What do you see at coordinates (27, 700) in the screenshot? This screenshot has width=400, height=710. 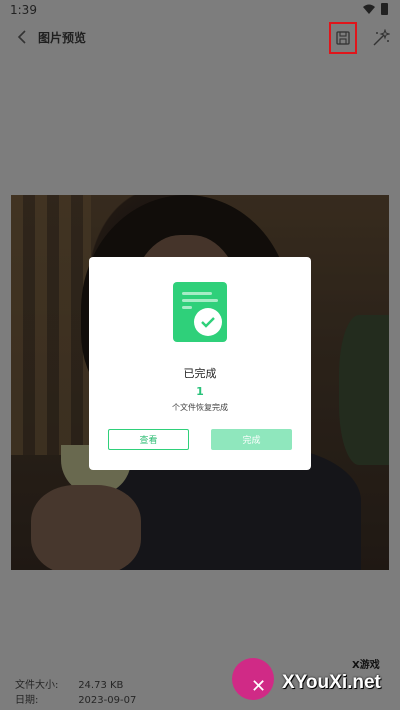 I see `file-date-label: 日期:` at bounding box center [27, 700].